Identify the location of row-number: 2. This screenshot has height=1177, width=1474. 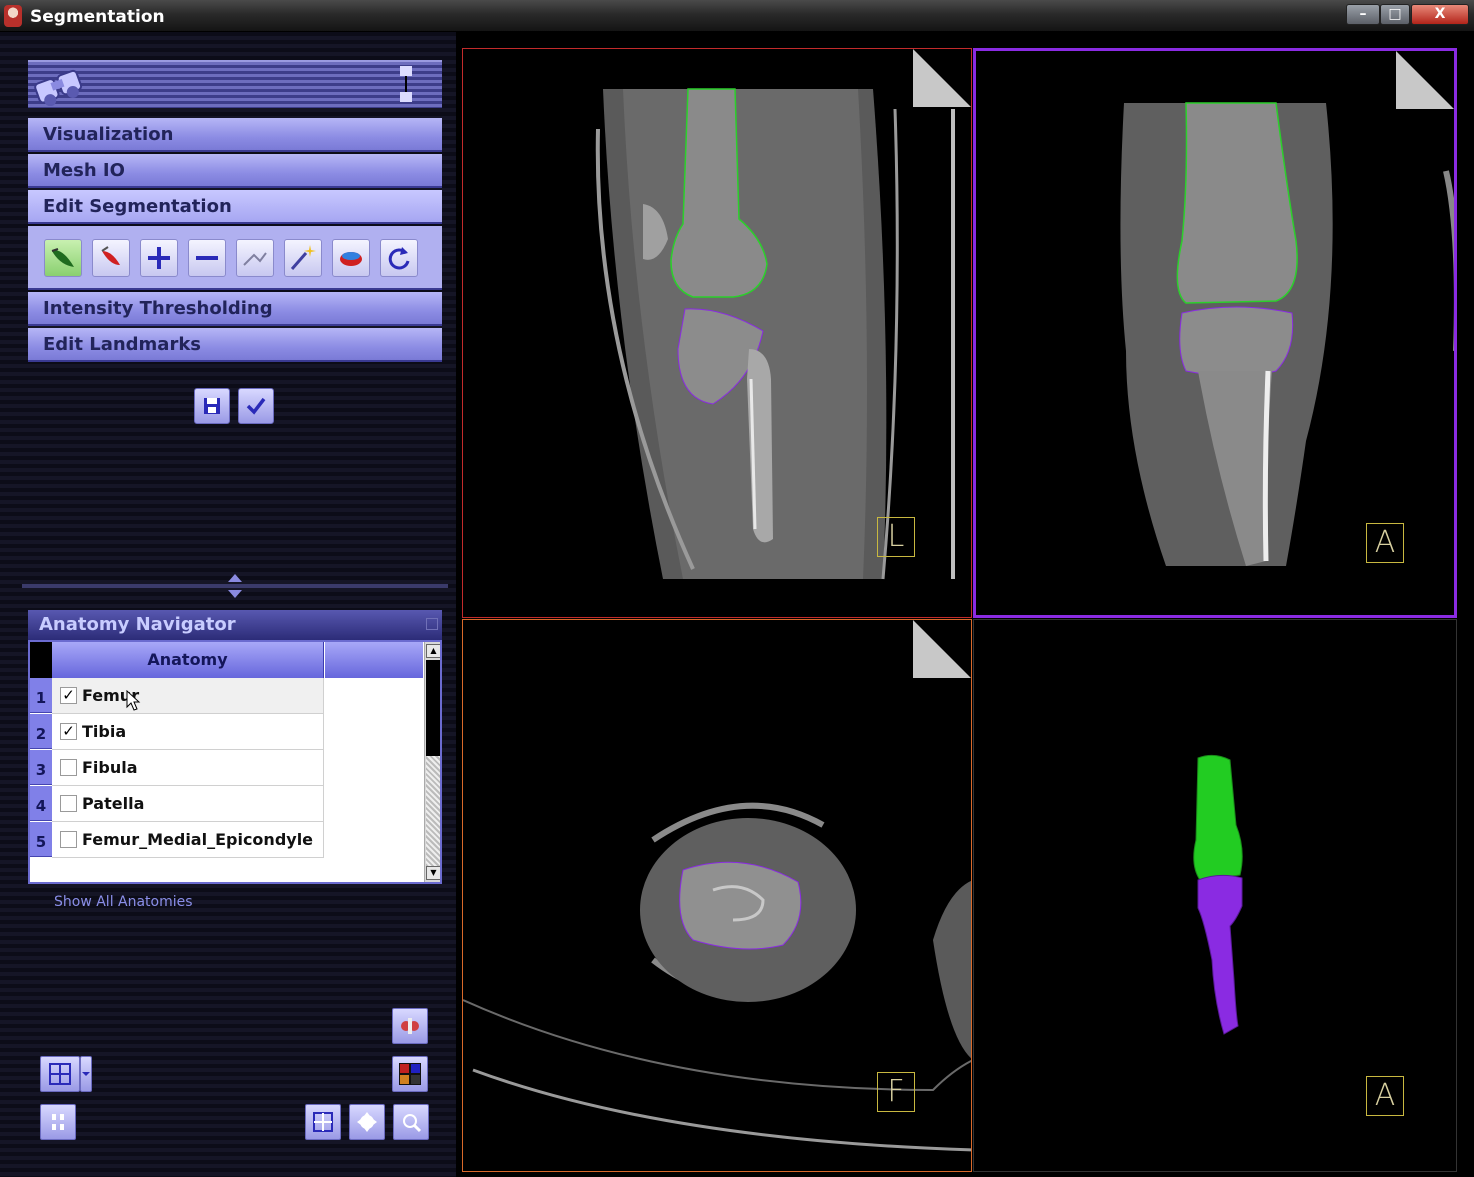
(41, 731).